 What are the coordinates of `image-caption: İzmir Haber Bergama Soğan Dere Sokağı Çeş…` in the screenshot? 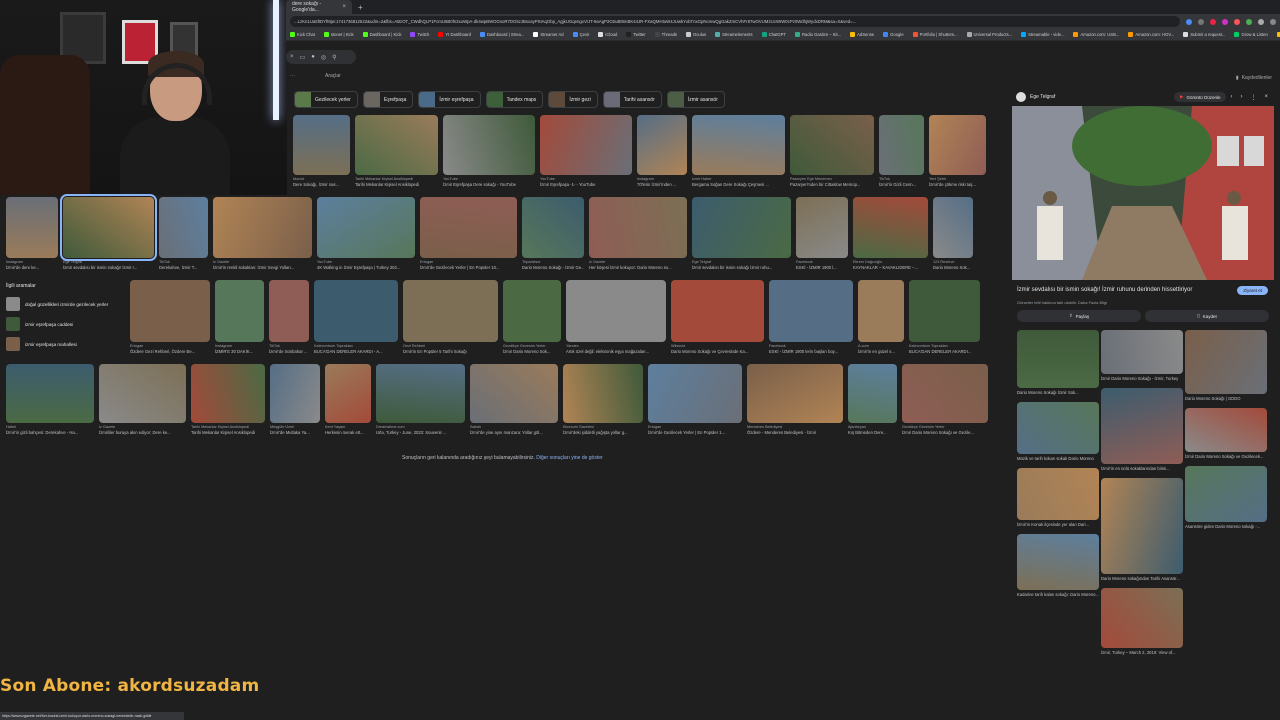 It's located at (738, 182).